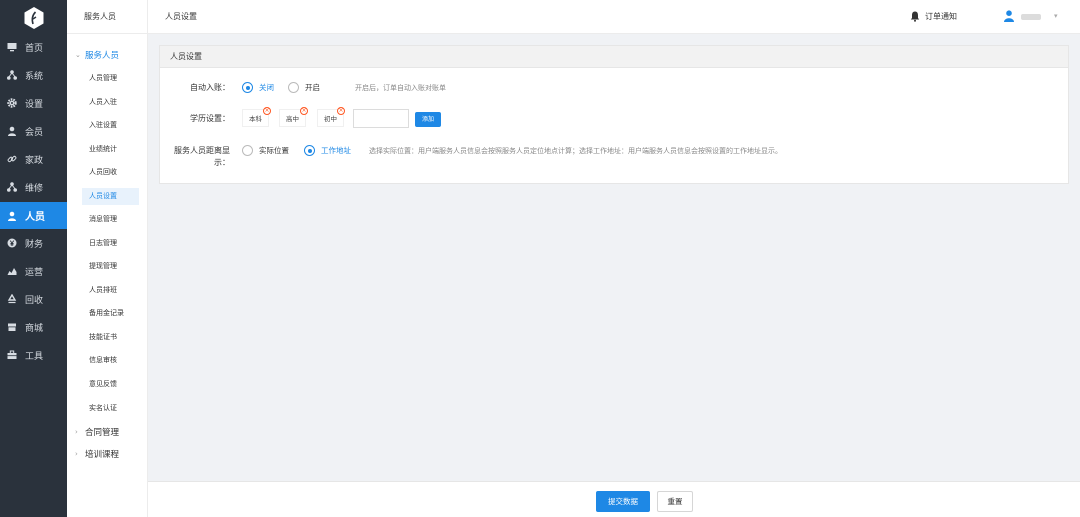  I want to click on menu-item-staff-recycle: 人员回收, so click(110, 172).